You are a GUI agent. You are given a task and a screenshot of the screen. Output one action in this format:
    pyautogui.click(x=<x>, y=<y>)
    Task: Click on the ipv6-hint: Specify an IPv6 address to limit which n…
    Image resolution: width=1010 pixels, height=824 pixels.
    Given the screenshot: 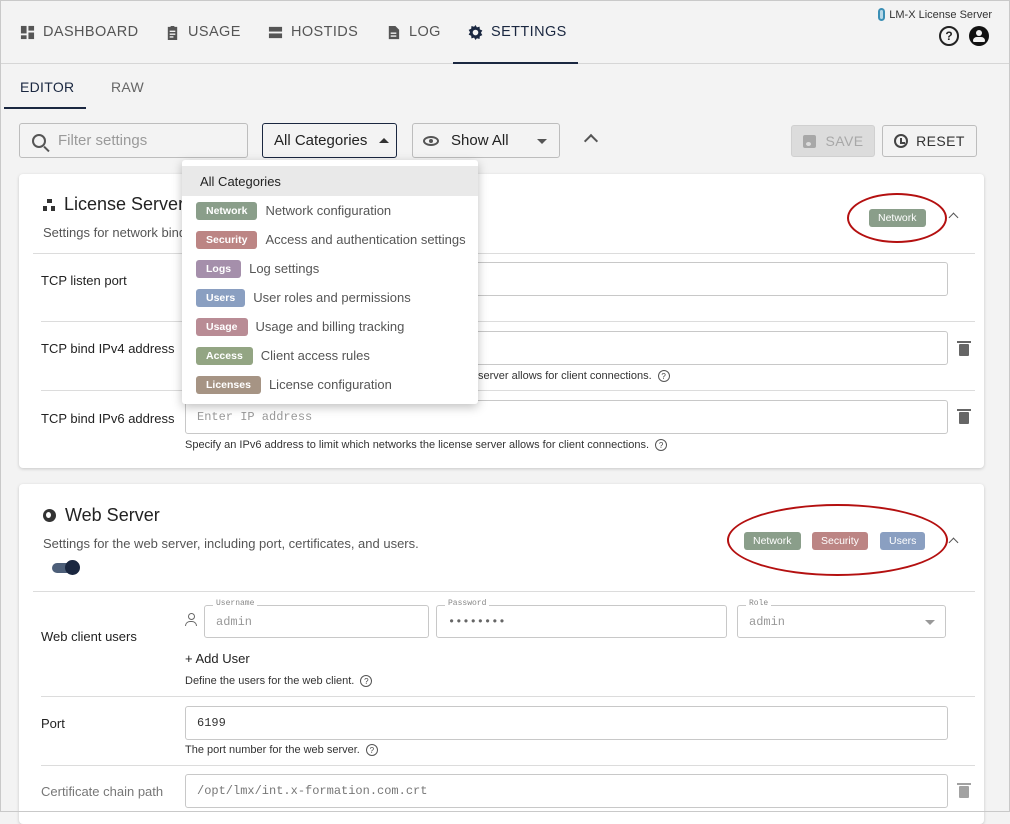 What is the action you would take?
    pyautogui.click(x=426, y=445)
    